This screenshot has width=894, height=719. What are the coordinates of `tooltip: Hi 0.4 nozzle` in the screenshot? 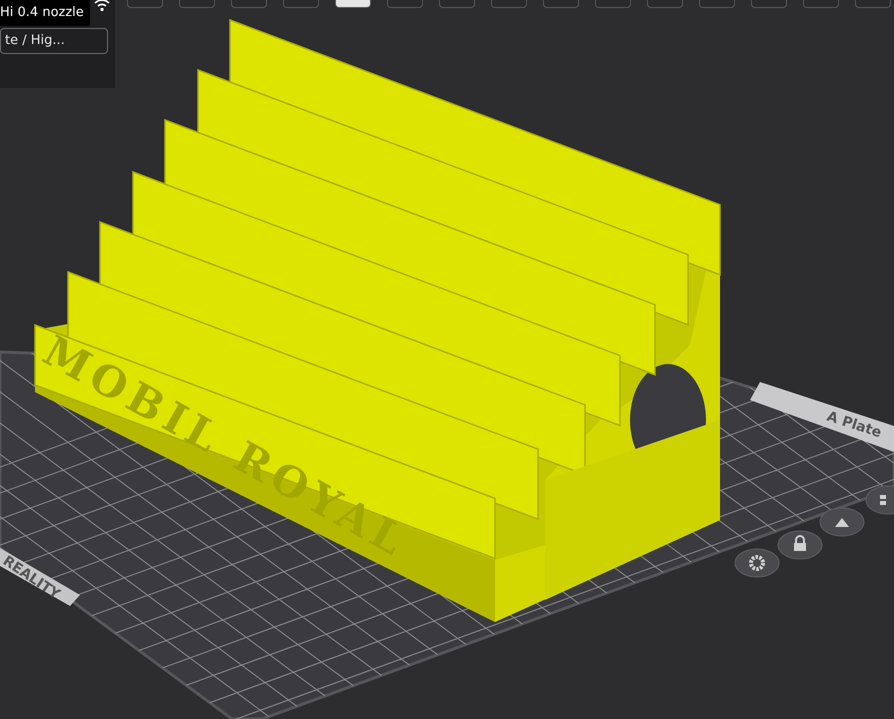 It's located at (45, 13).